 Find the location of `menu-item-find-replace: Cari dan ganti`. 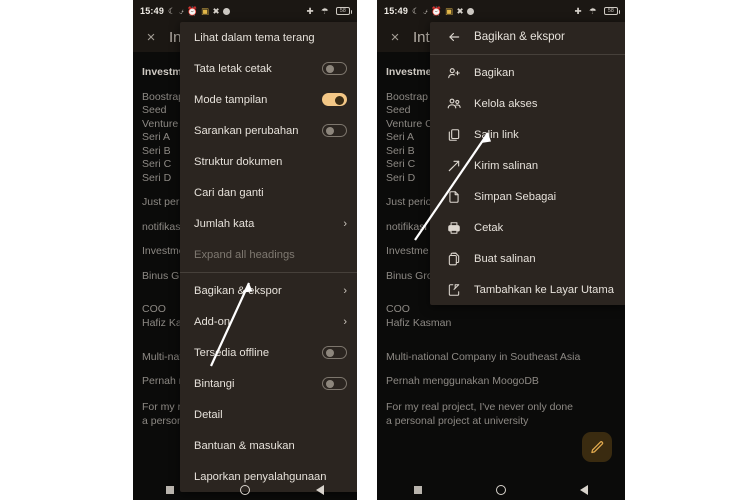

menu-item-find-replace: Cari dan ganti is located at coordinates (268, 192).